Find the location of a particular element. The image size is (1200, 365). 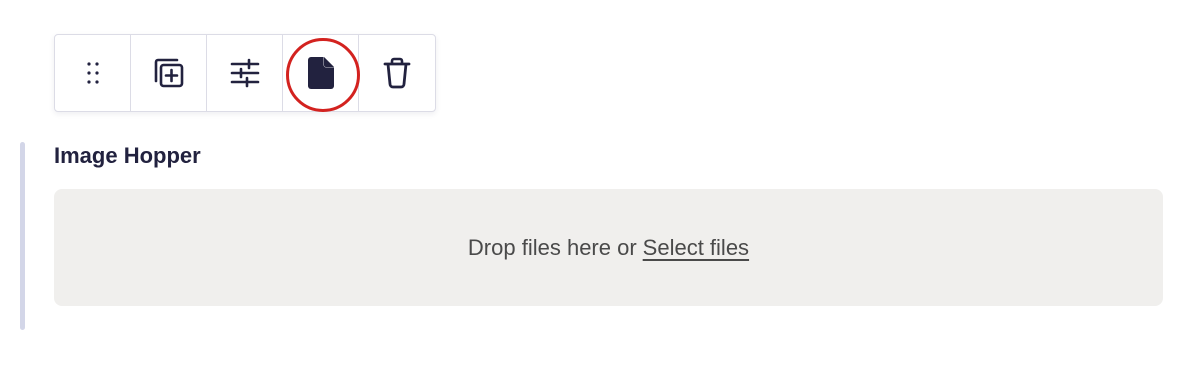

settings-button is located at coordinates (245, 73).